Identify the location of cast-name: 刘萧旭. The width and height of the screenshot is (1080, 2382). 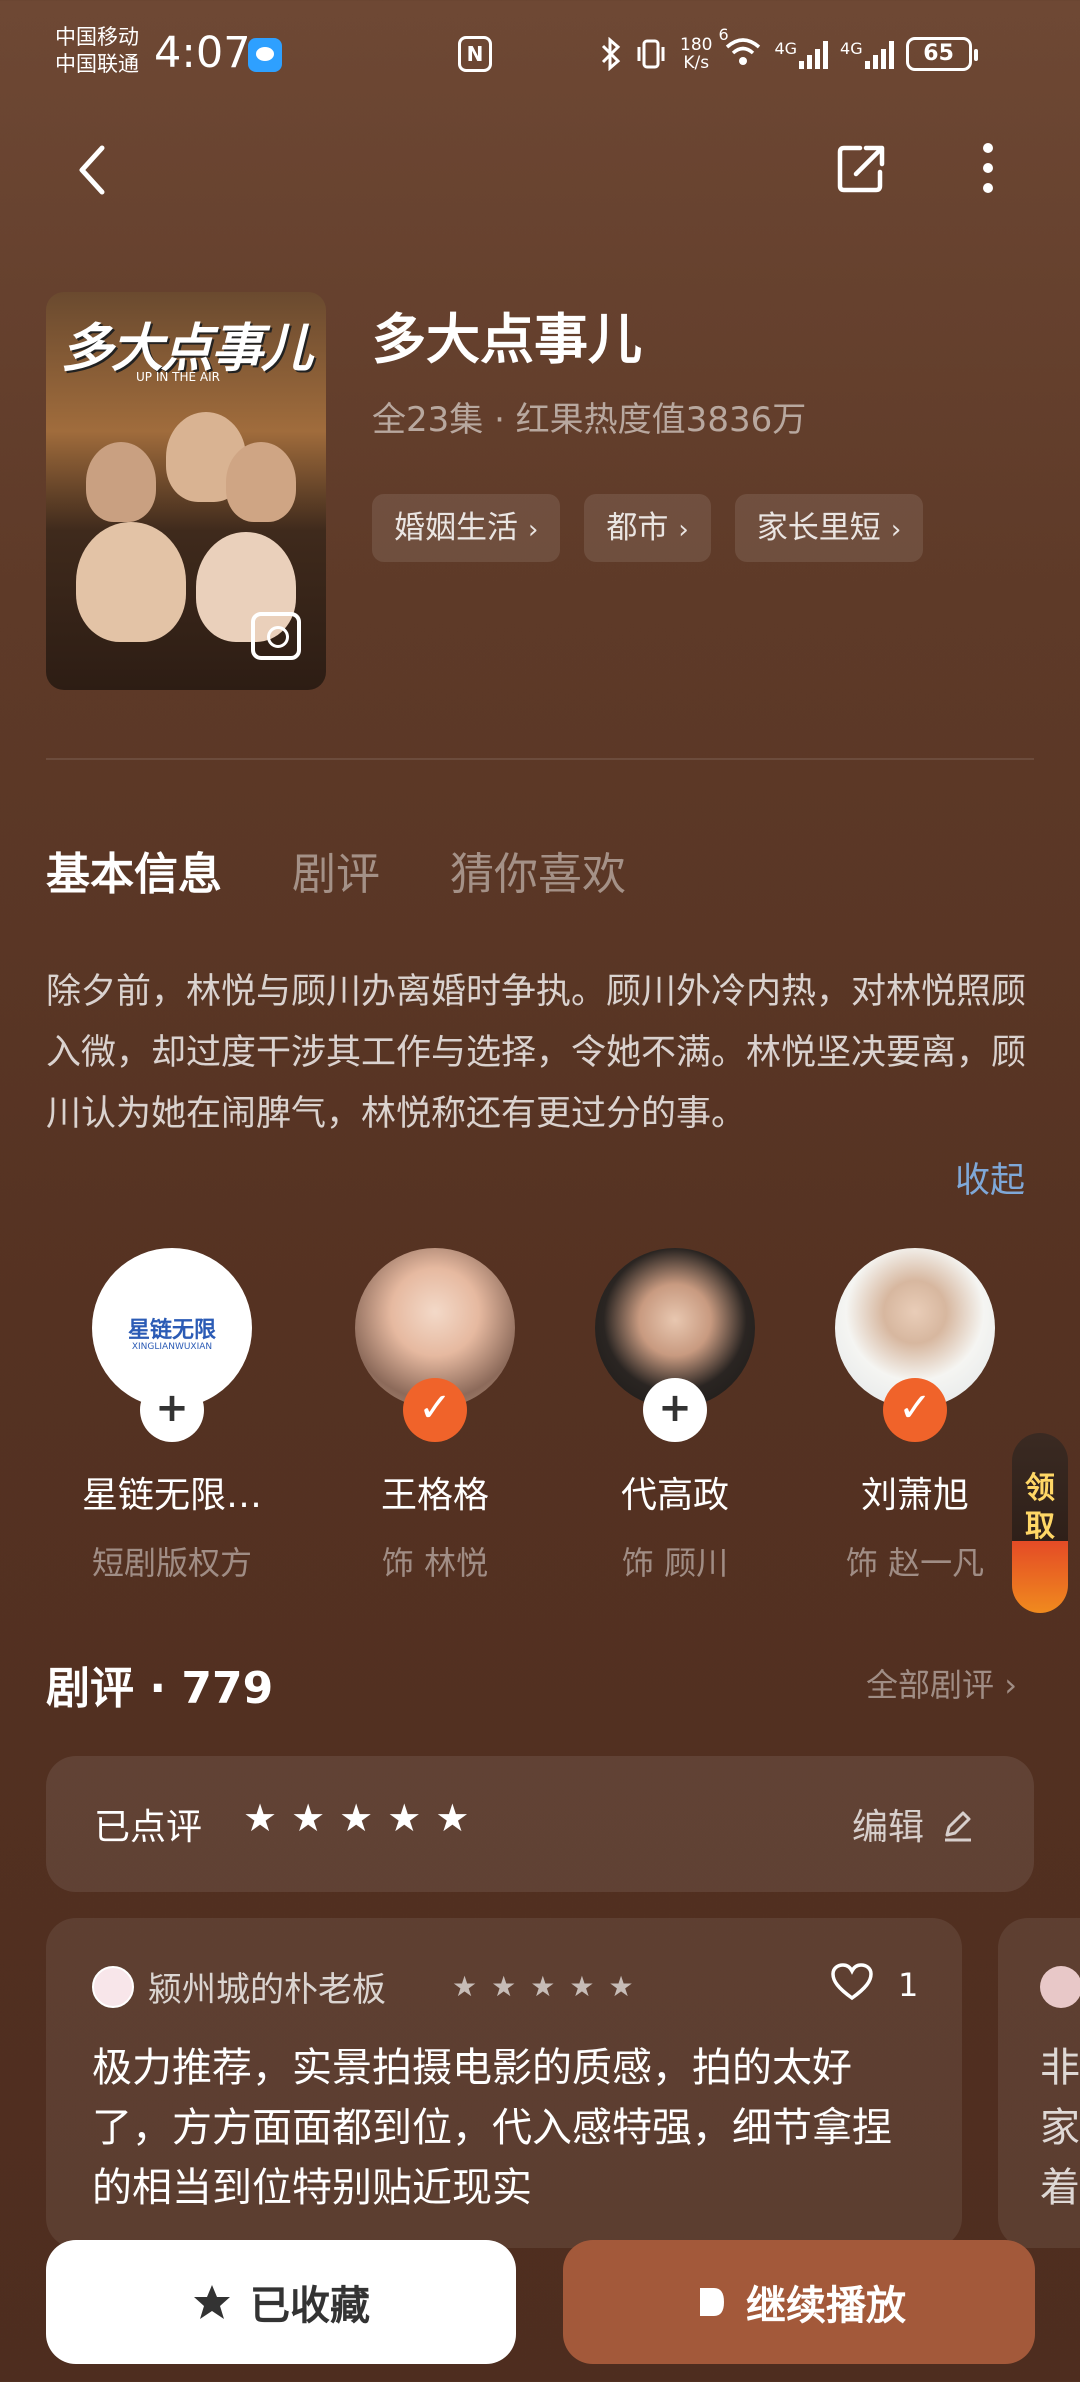
(914, 1495).